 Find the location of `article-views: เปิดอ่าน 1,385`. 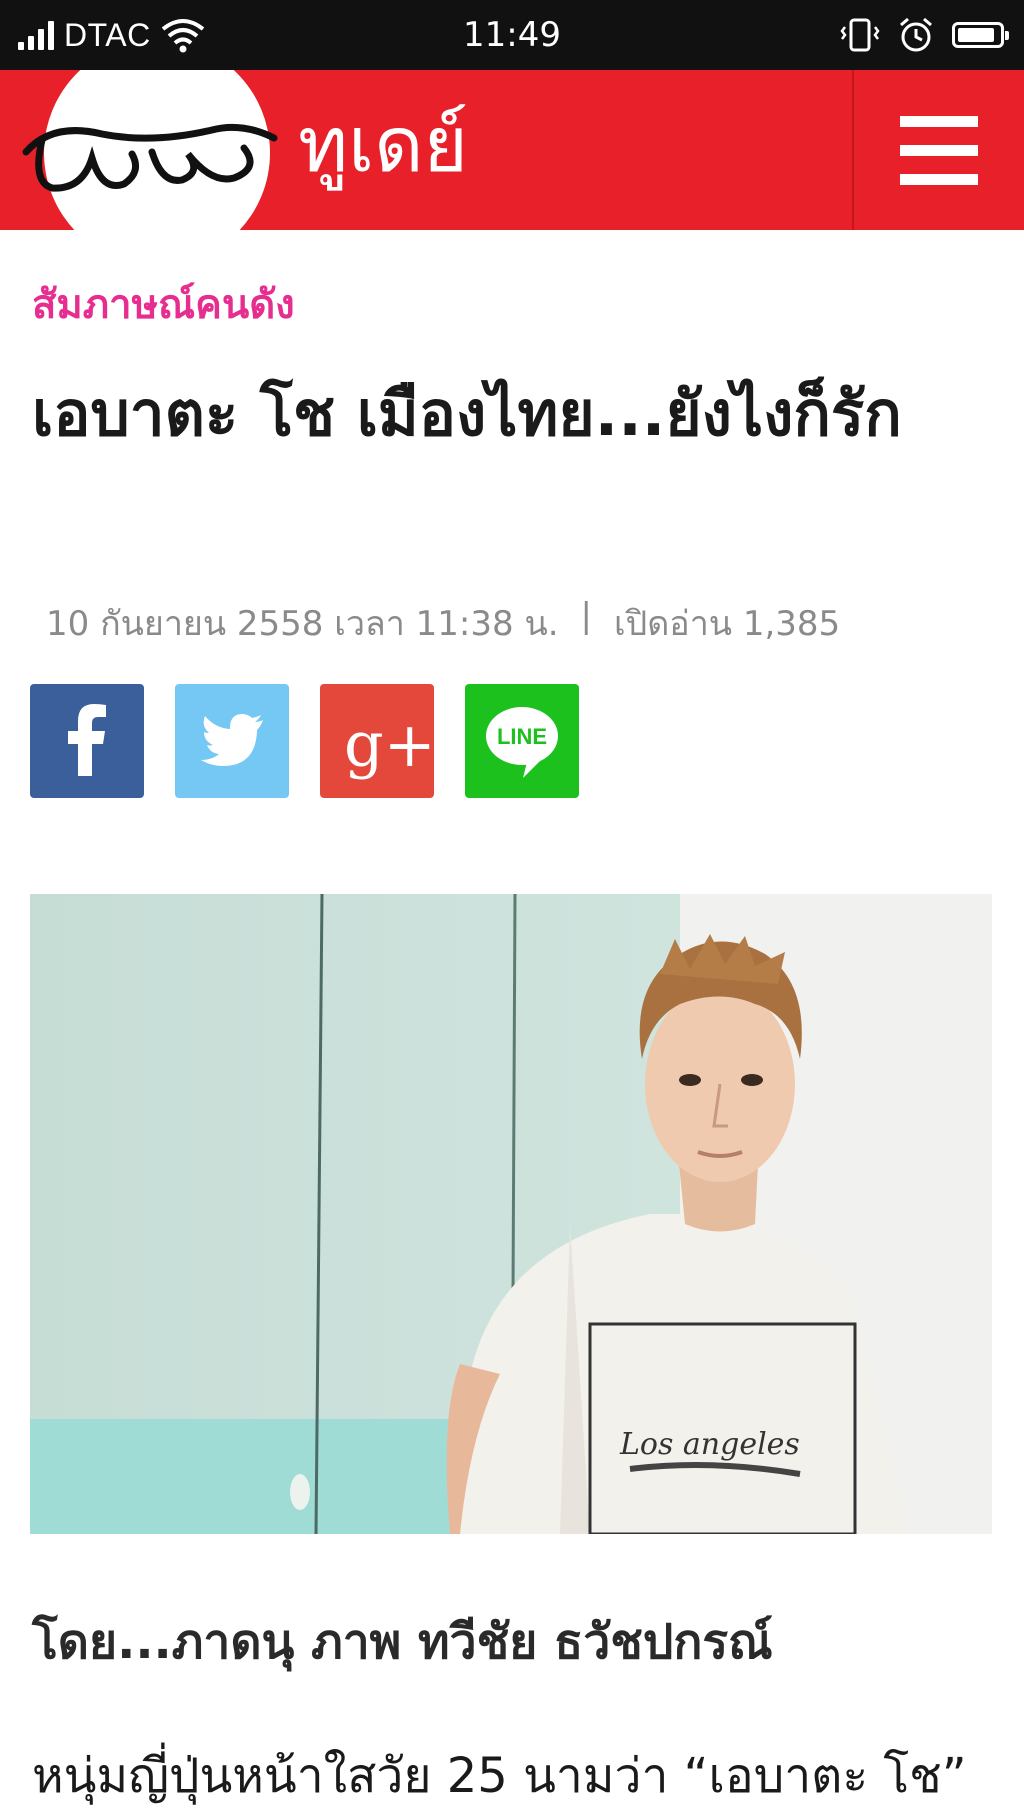

article-views: เปิดอ่าน 1,385 is located at coordinates (727, 624).